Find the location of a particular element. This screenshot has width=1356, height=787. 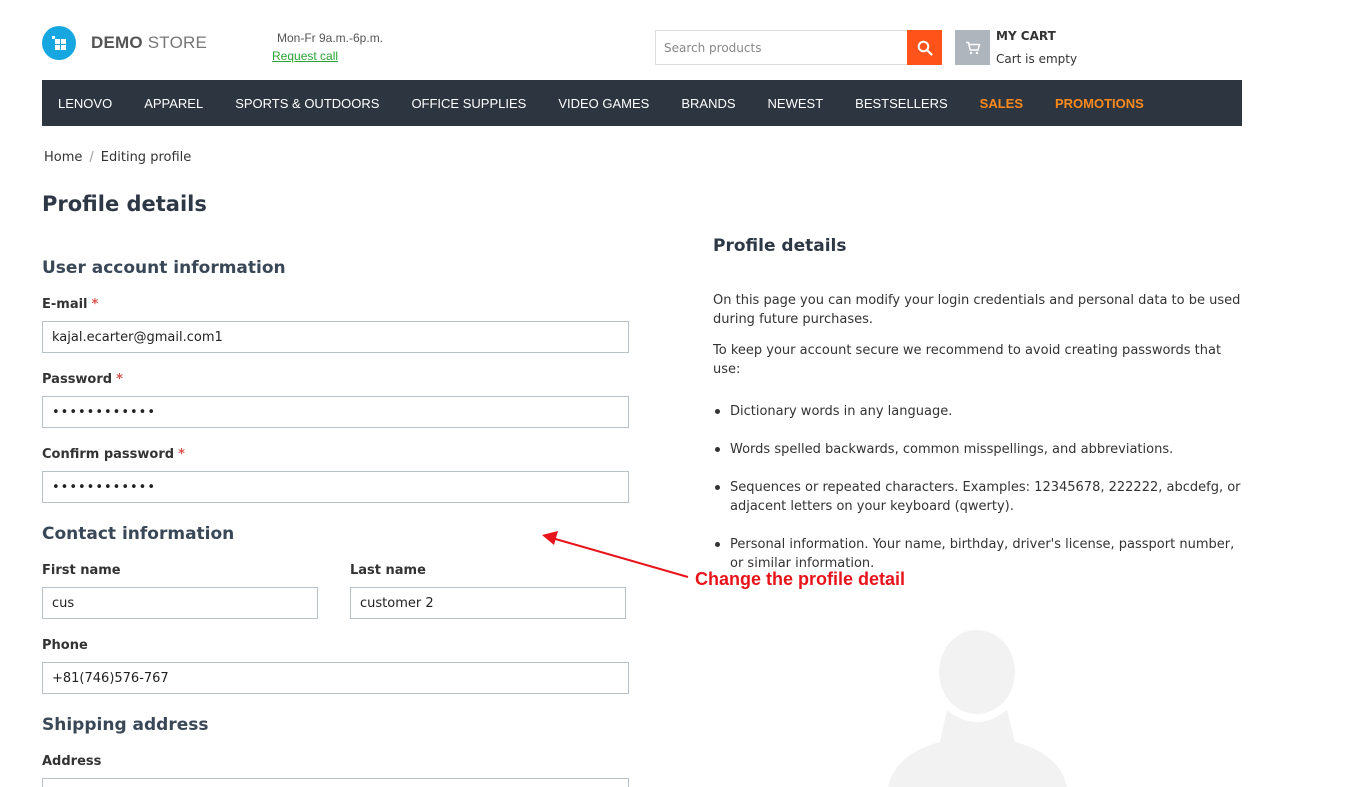

breadcrumb: Home / Editing profile is located at coordinates (117, 157).